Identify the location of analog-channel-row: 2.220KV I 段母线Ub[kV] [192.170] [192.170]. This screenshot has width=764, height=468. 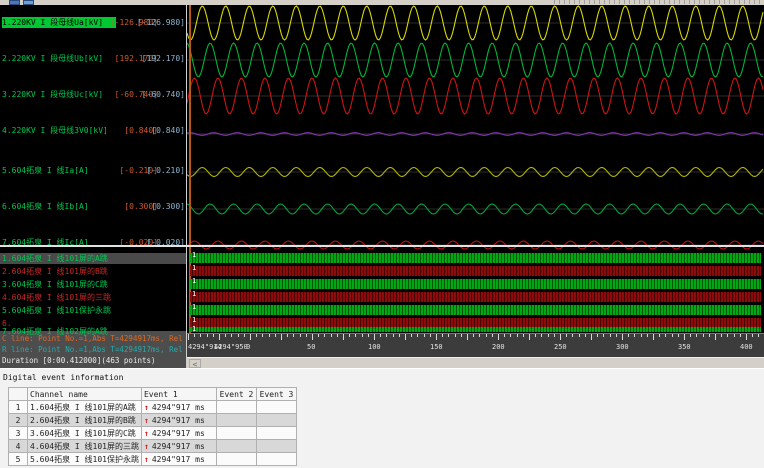
(93, 58).